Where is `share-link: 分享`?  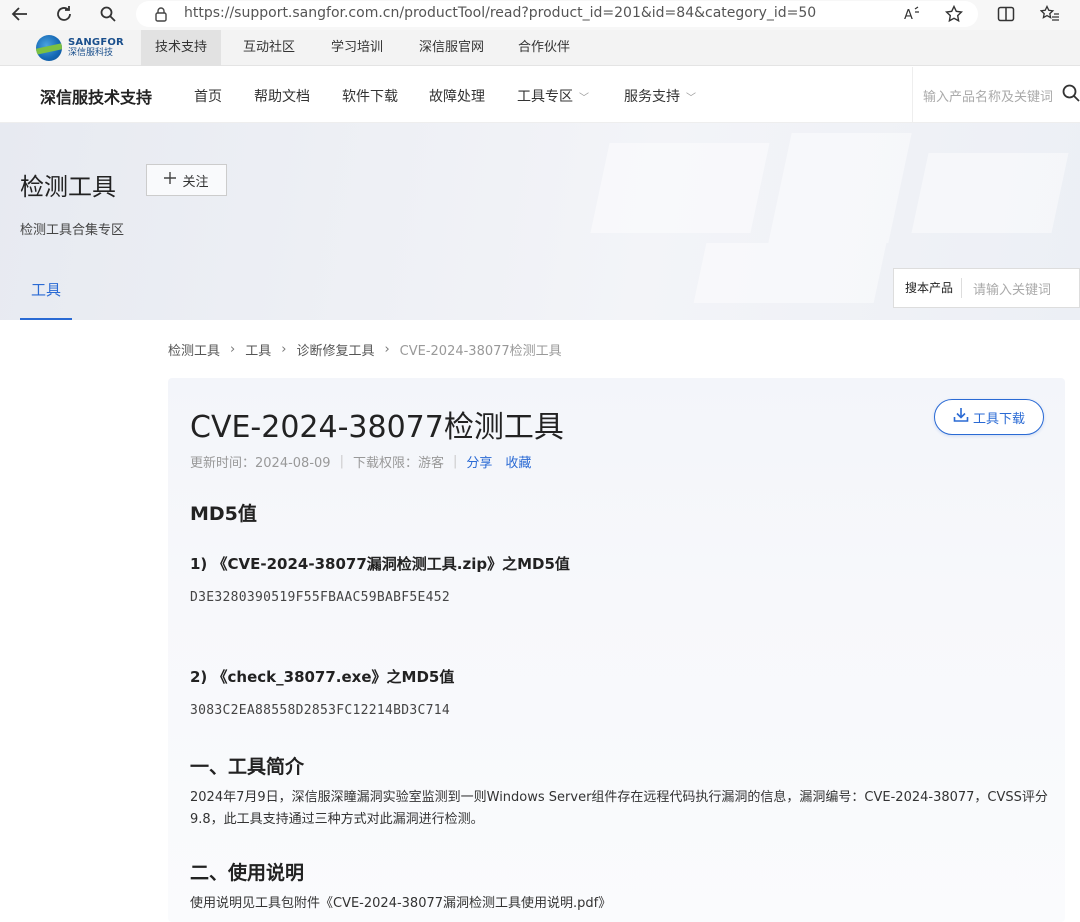 share-link: 分享 is located at coordinates (479, 461).